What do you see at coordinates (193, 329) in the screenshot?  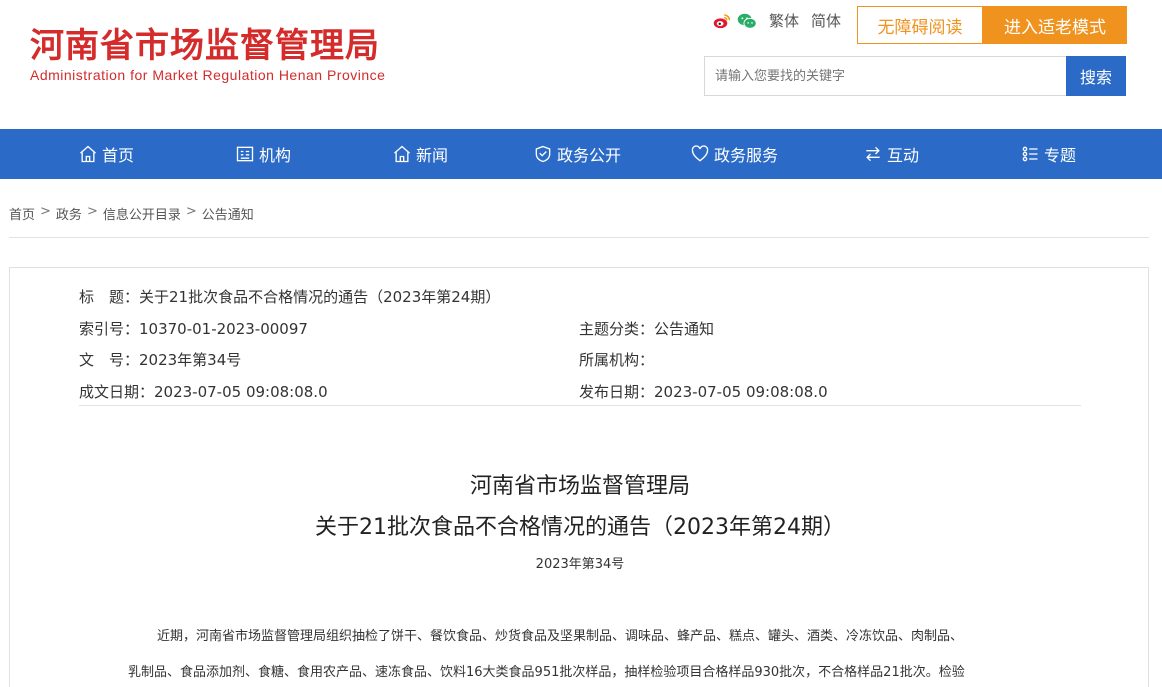 I see `meta-index-no: 索引号：10370-01-2023-00097` at bounding box center [193, 329].